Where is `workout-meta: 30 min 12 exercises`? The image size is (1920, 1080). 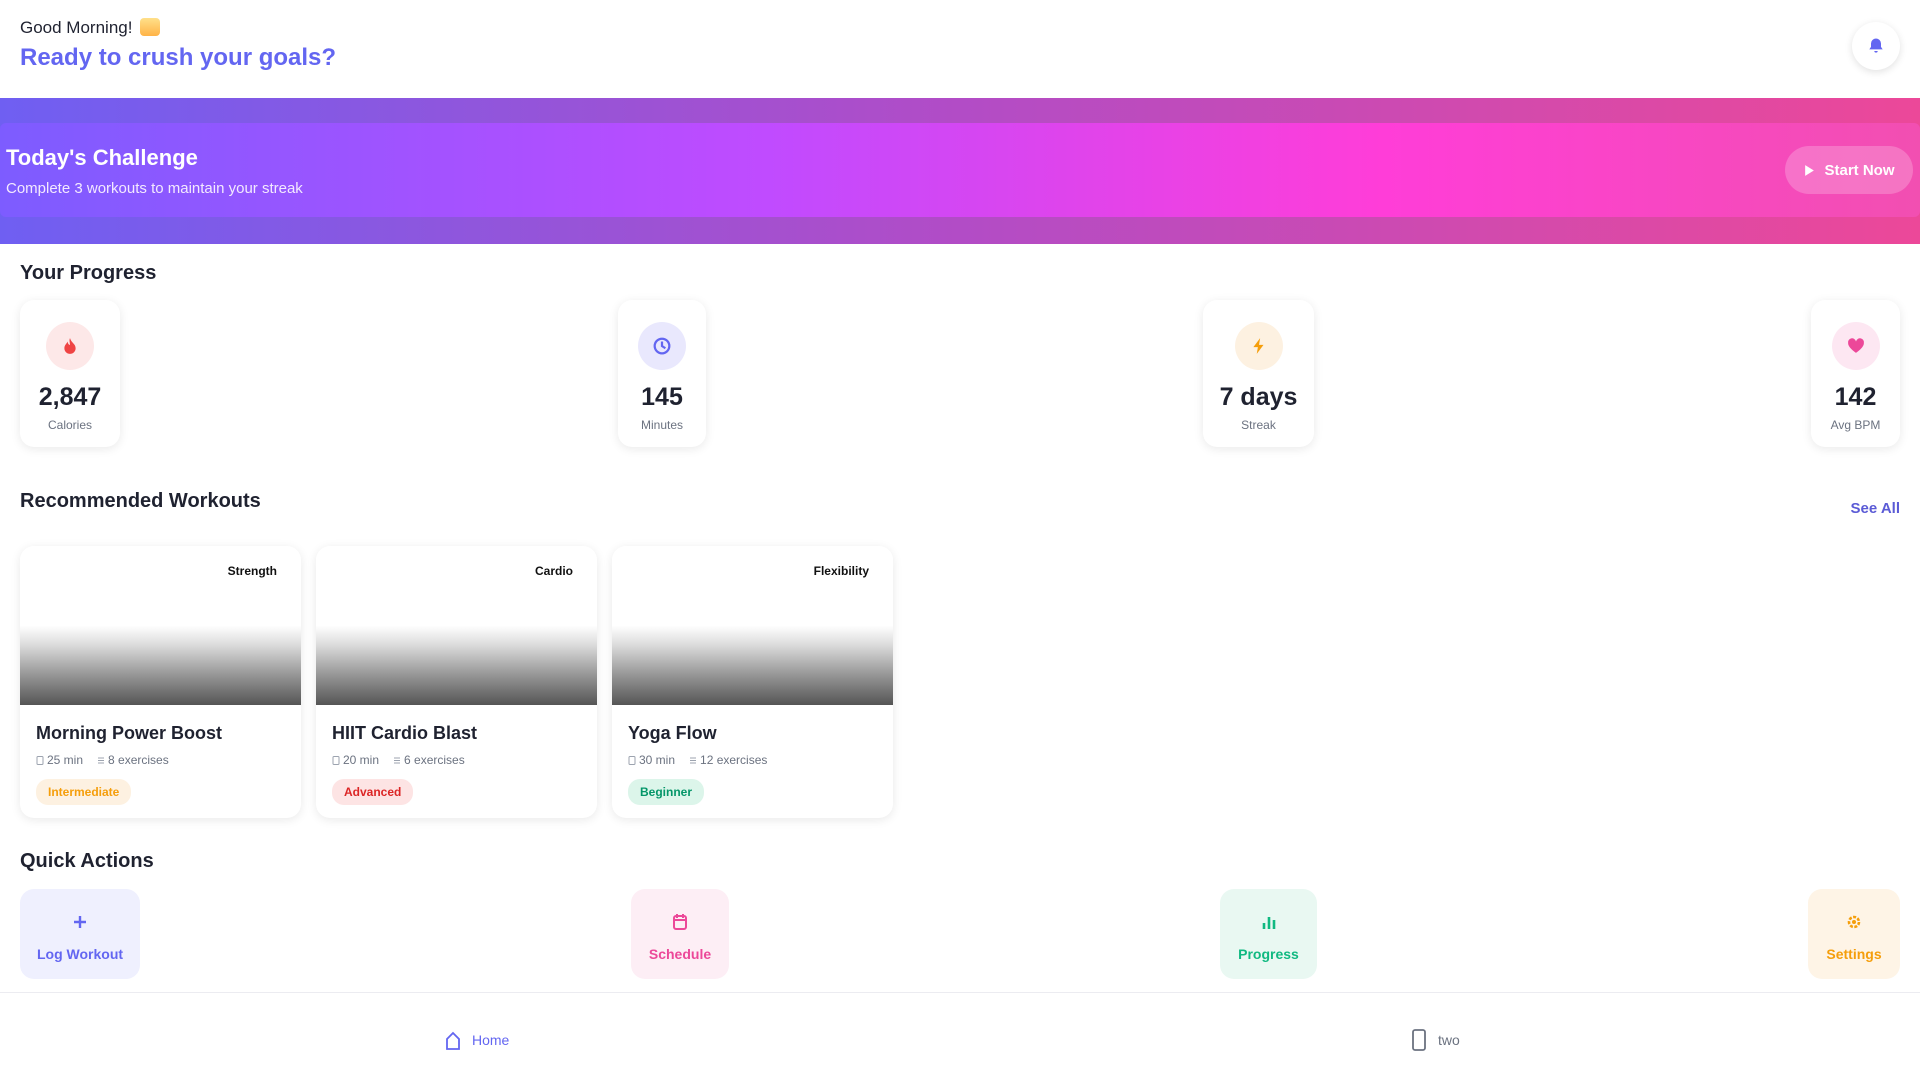 workout-meta: 30 min 12 exercises is located at coordinates (760, 760).